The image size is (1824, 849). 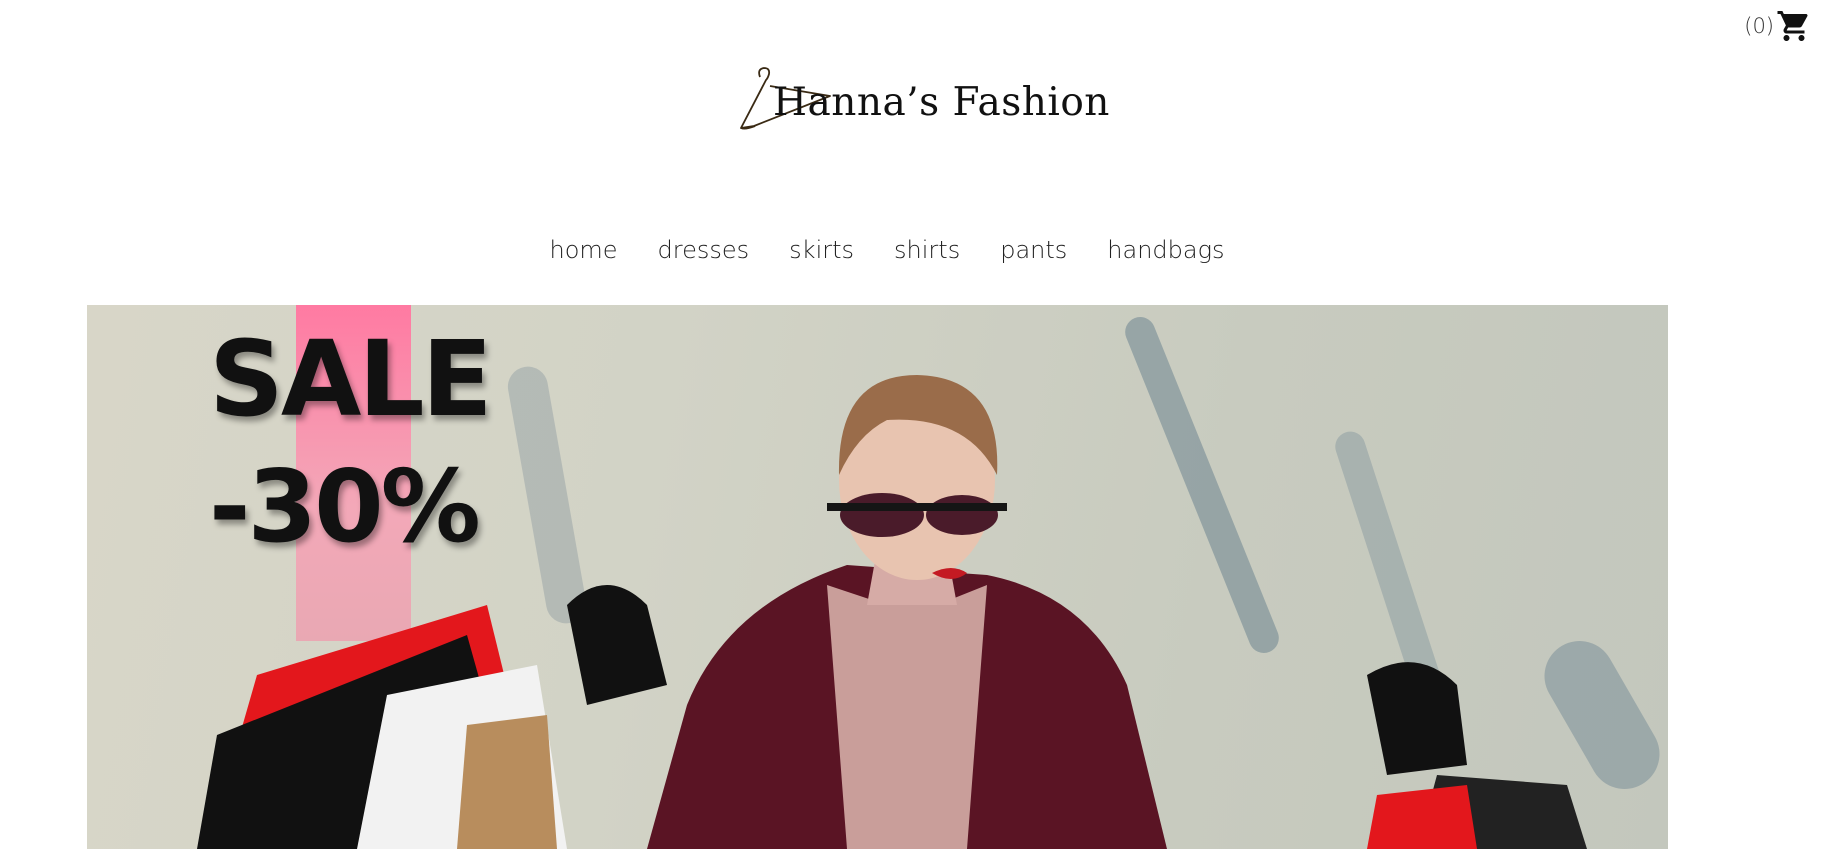 What do you see at coordinates (941, 102) in the screenshot?
I see `brand-name: Hanna’s Fashion` at bounding box center [941, 102].